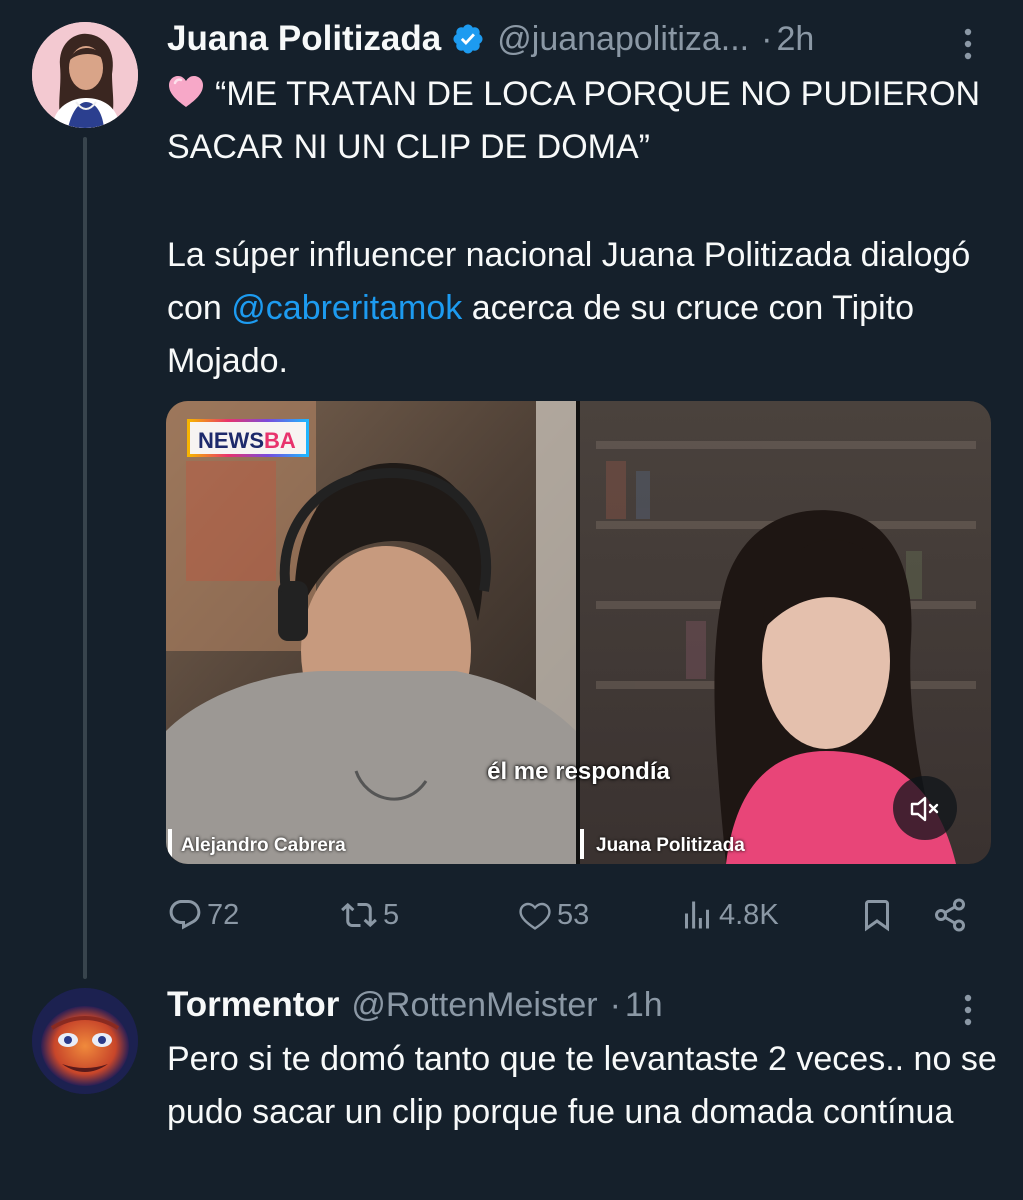 This screenshot has width=1023, height=1200. Describe the element at coordinates (578, 771) in the screenshot. I see `video-caption: él me respondía` at that location.